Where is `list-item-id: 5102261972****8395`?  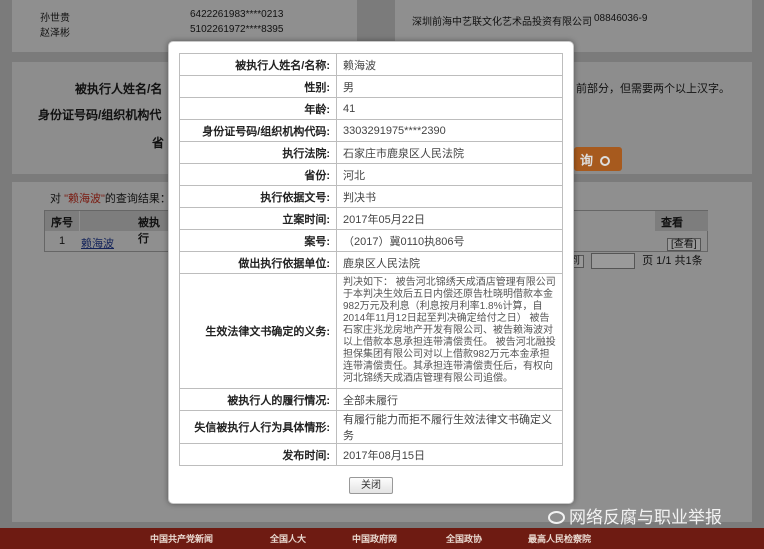 list-item-id: 5102261972****8395 is located at coordinates (237, 29).